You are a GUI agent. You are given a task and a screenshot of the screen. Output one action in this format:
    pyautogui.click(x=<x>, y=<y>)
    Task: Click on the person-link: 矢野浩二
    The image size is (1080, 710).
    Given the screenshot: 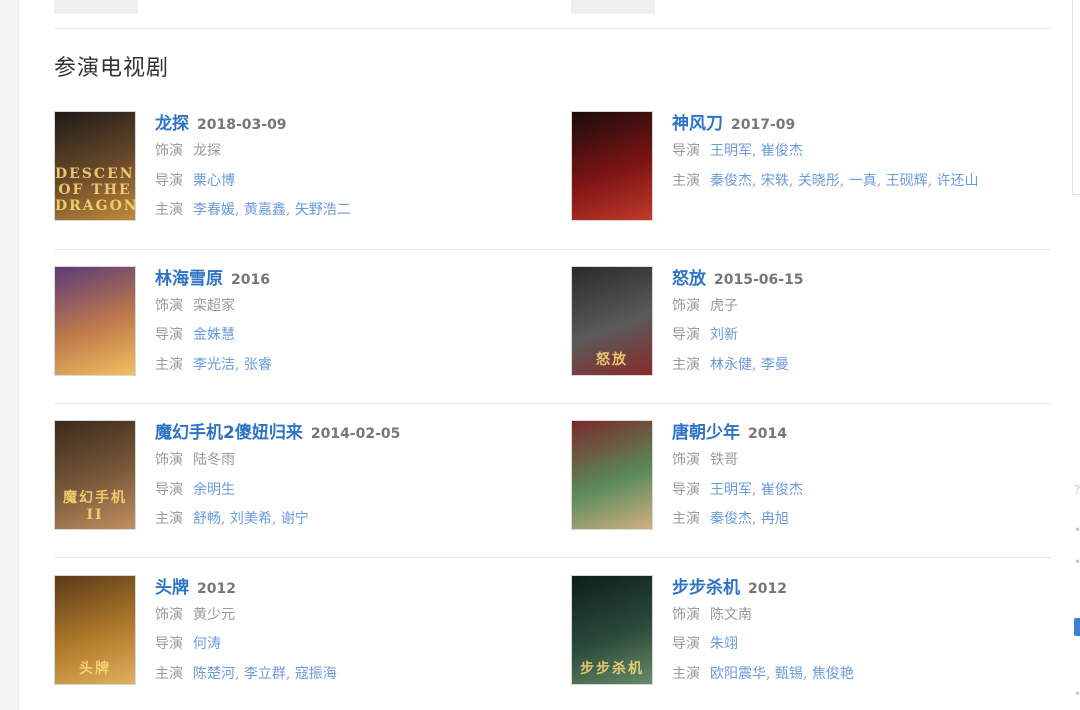 What is the action you would take?
    pyautogui.click(x=323, y=210)
    